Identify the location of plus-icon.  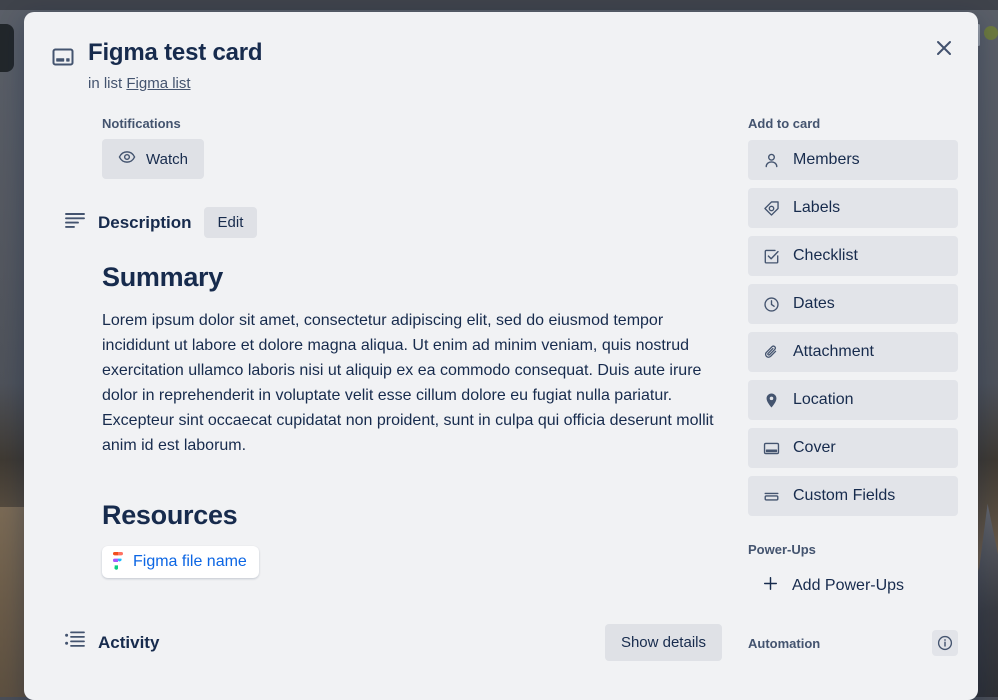
(770, 586).